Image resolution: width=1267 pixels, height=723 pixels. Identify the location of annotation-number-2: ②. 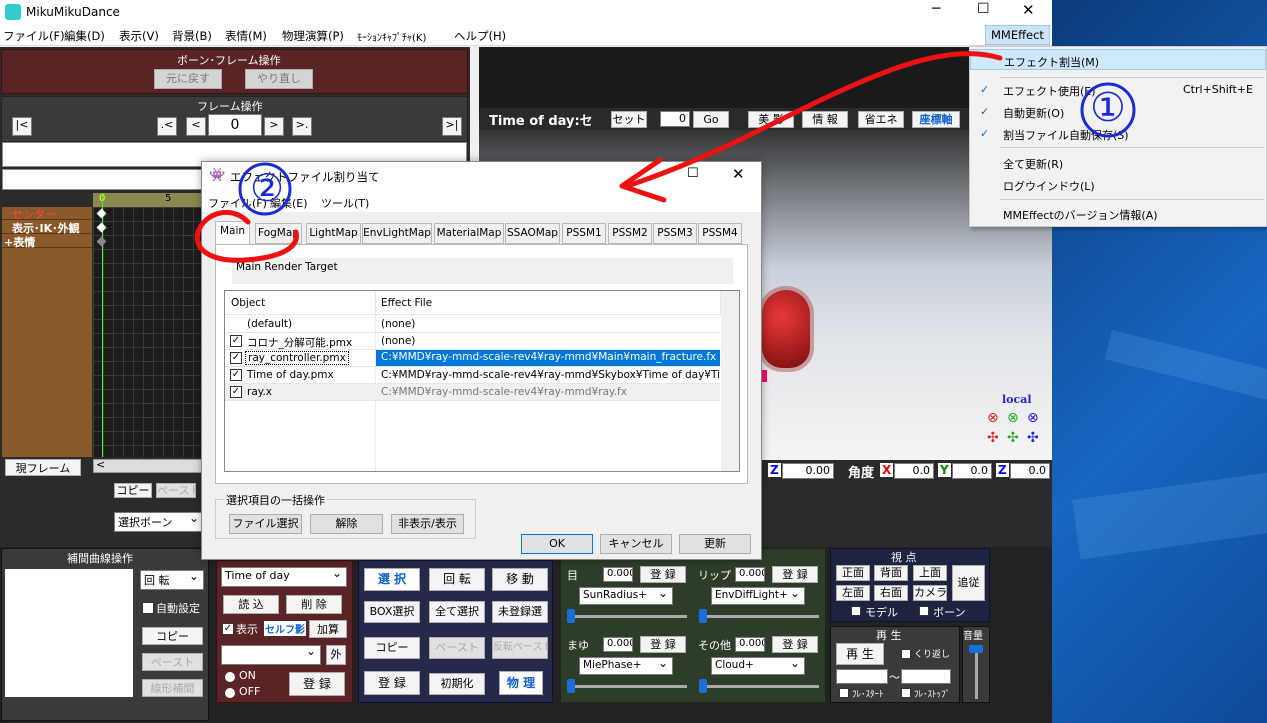
(267, 188).